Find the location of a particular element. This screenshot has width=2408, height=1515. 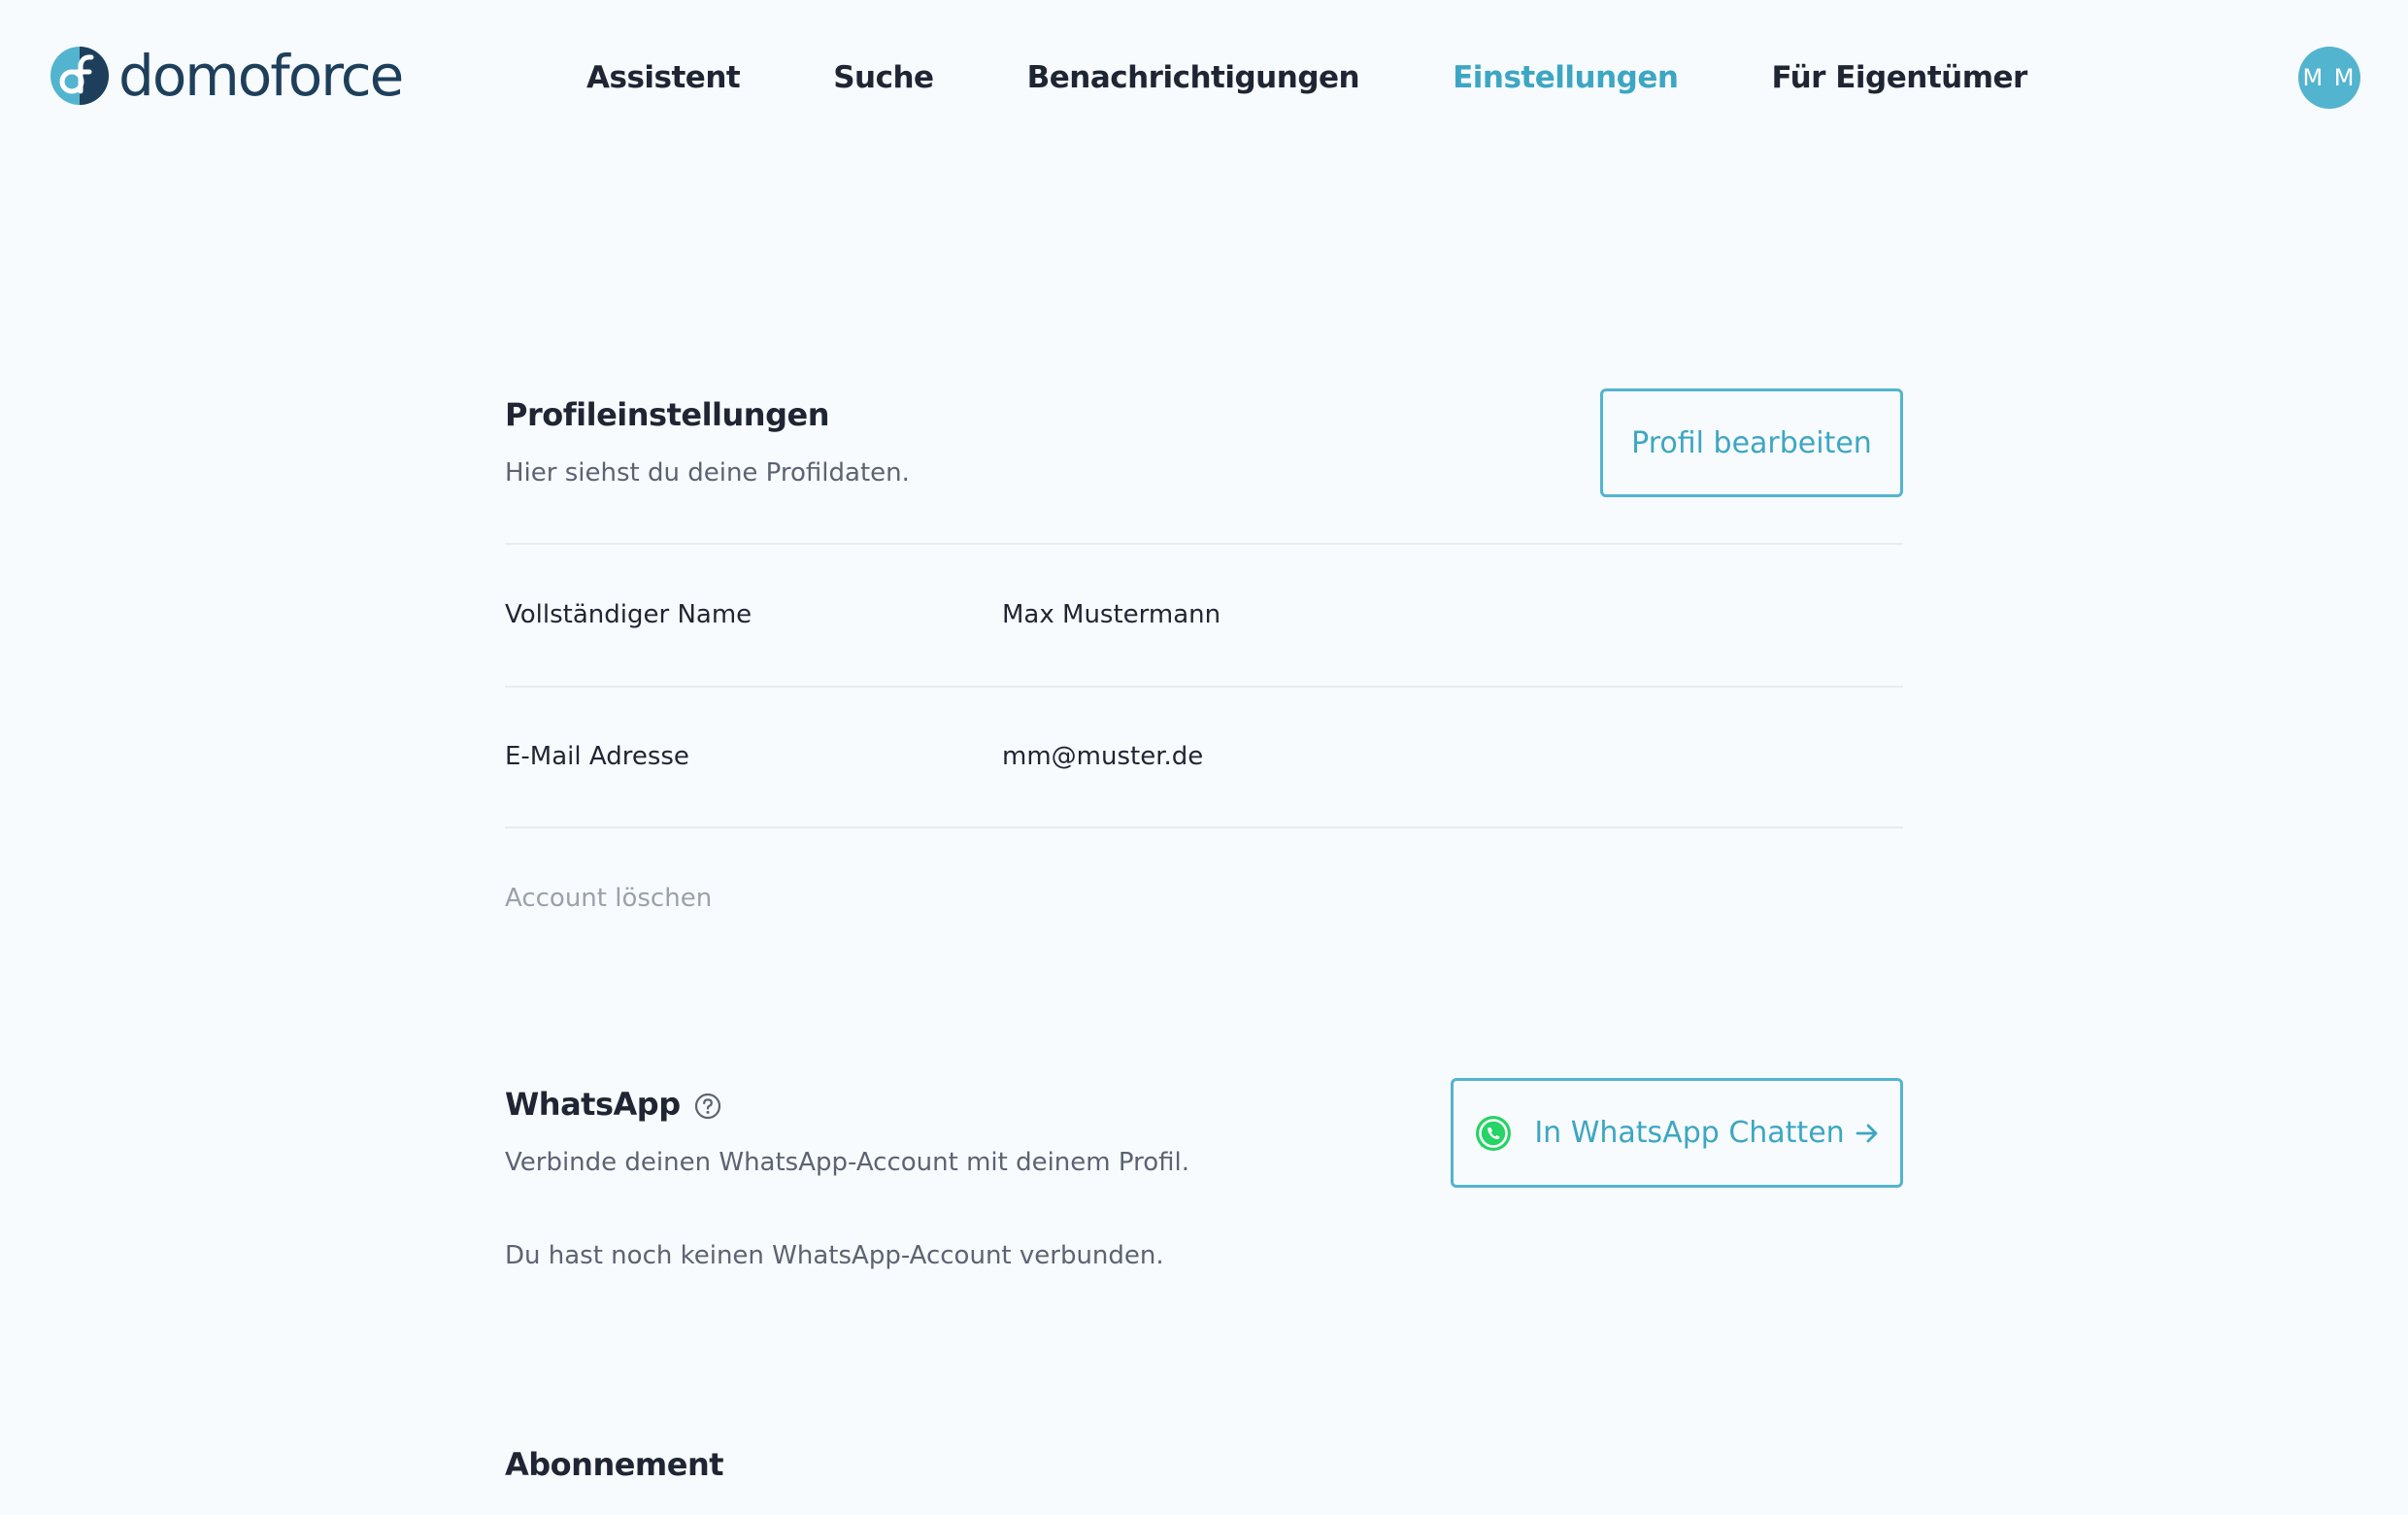

subscription-section-title: Abonnement is located at coordinates (614, 1464).